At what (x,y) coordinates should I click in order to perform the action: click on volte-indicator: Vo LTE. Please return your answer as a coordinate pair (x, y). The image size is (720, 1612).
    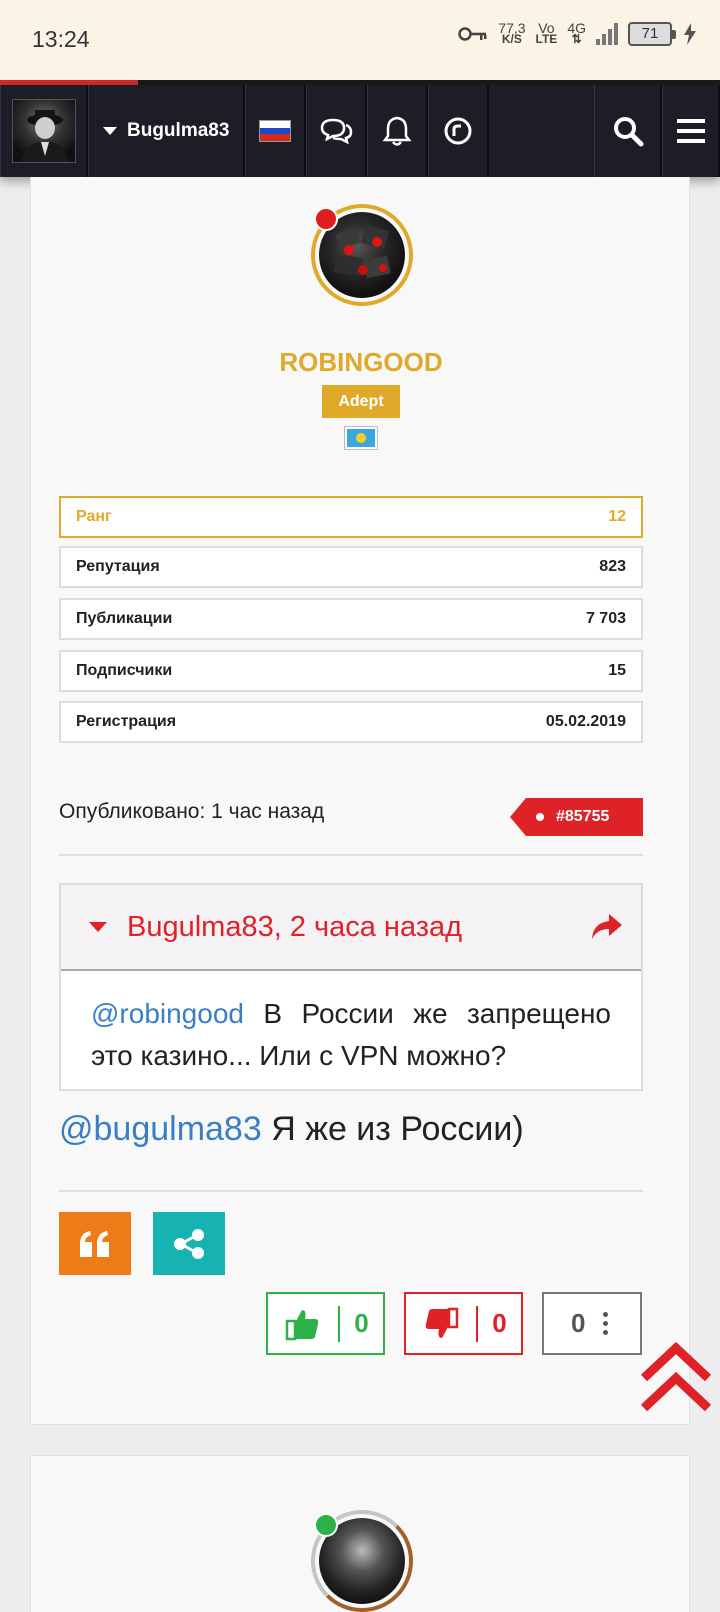
    Looking at the image, I should click on (546, 33).